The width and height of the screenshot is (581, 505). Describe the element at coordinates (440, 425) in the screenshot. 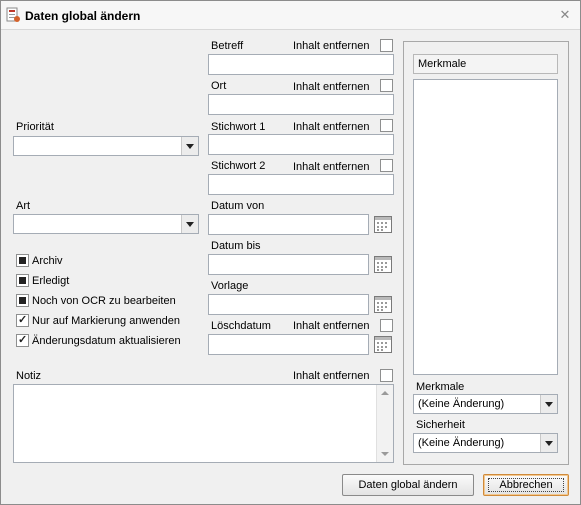

I see `sicherheit-label: Sicherheit` at that location.